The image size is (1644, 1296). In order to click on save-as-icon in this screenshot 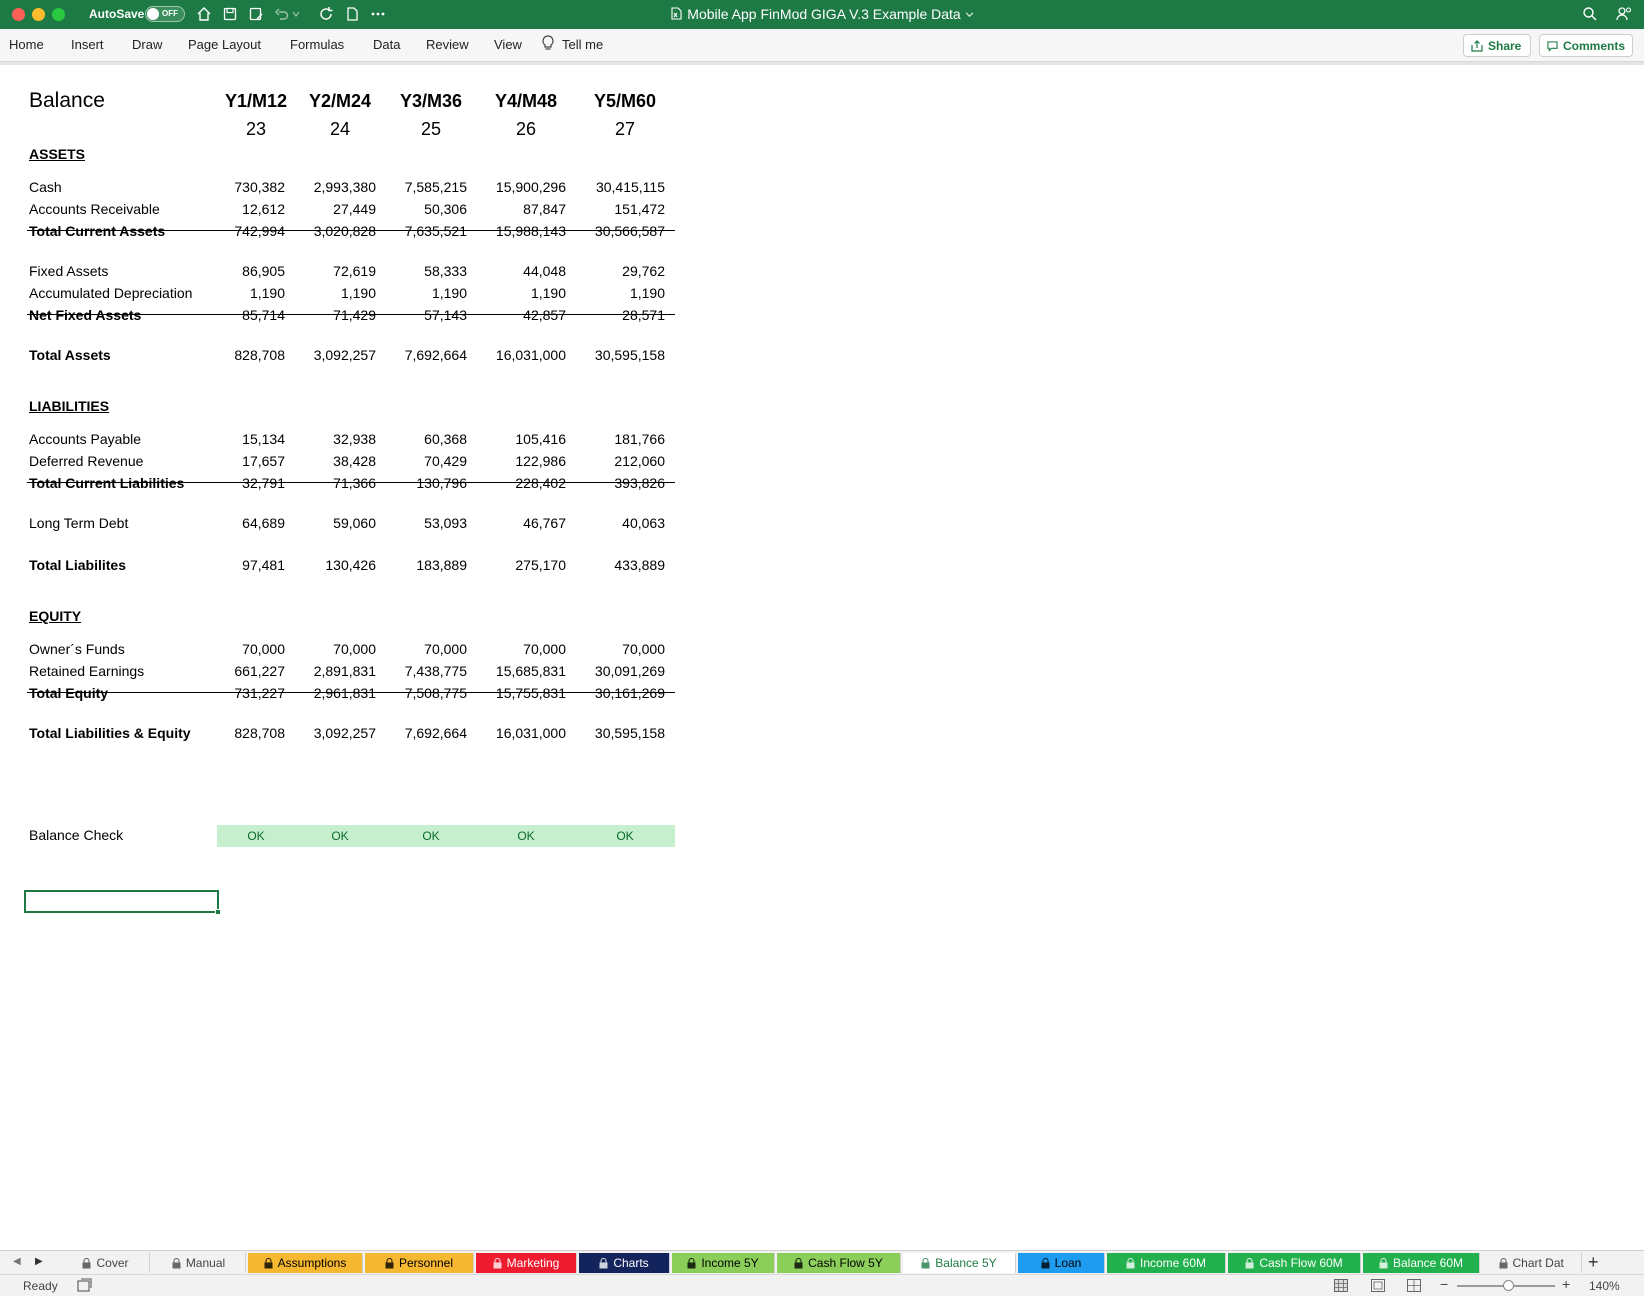, I will do `click(256, 14)`.